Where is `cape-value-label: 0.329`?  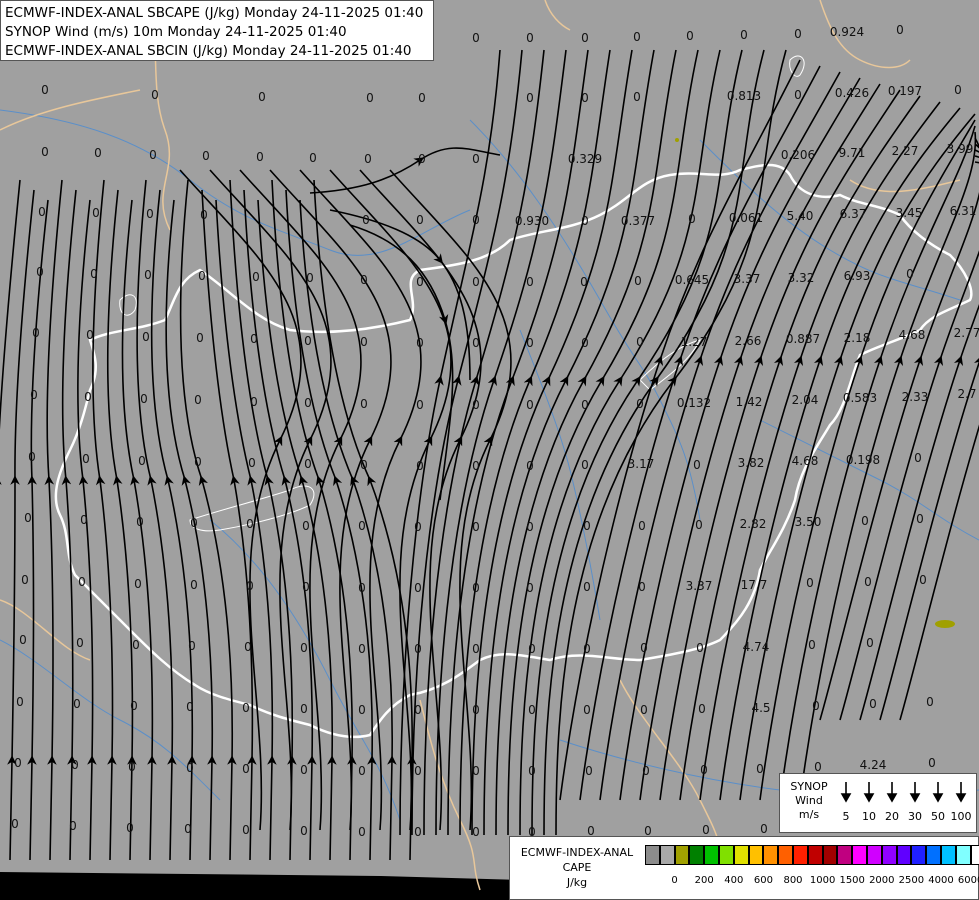 cape-value-label: 0.329 is located at coordinates (585, 159).